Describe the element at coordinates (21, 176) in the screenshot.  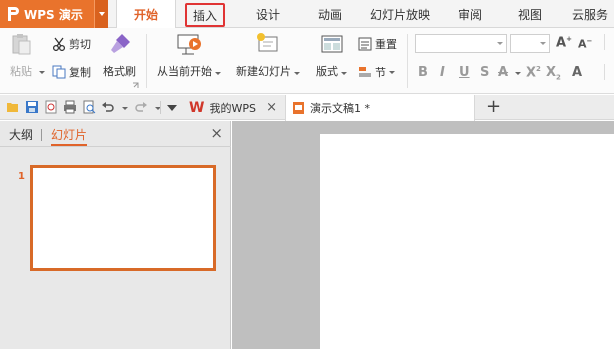
I see `slide-number: 1` at that location.